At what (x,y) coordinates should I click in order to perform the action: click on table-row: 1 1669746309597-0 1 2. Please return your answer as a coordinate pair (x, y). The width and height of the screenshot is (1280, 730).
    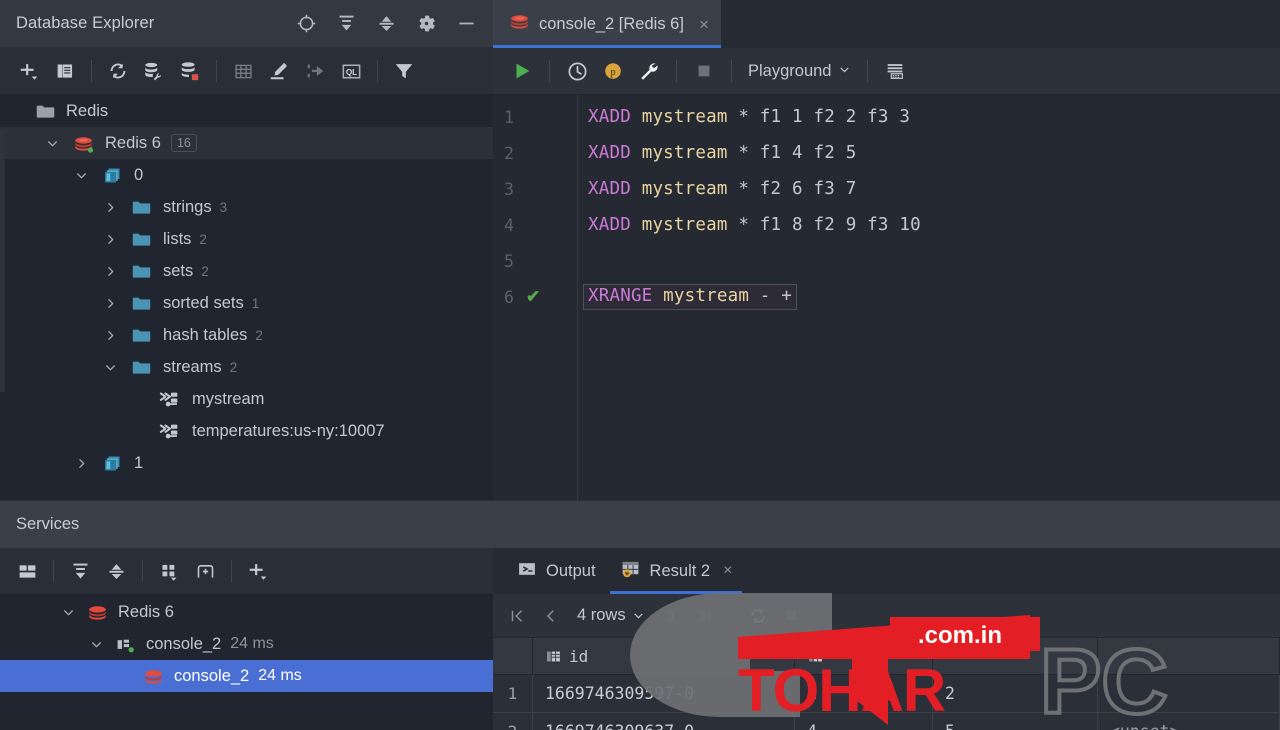
    Looking at the image, I should click on (886, 694).